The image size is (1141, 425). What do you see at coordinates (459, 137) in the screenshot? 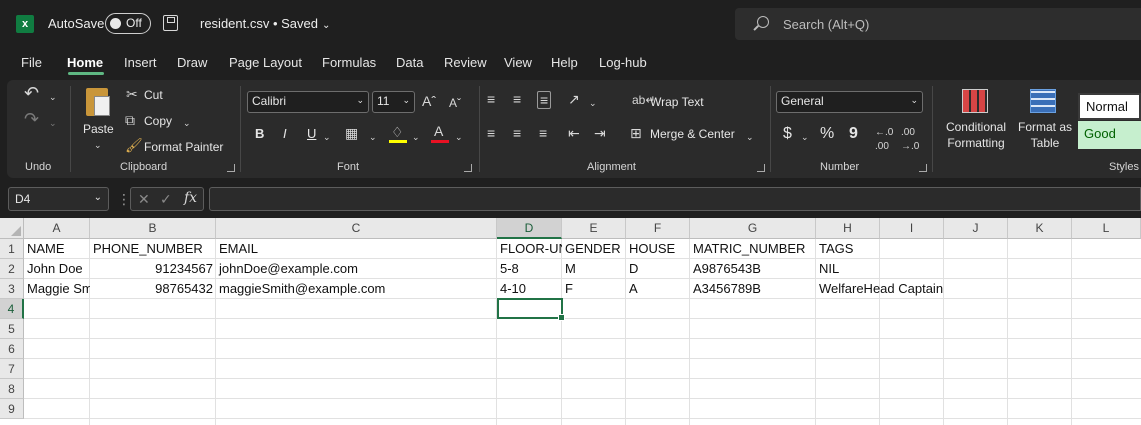
I see `font-color-dropdown-icon: ⌄` at bounding box center [459, 137].